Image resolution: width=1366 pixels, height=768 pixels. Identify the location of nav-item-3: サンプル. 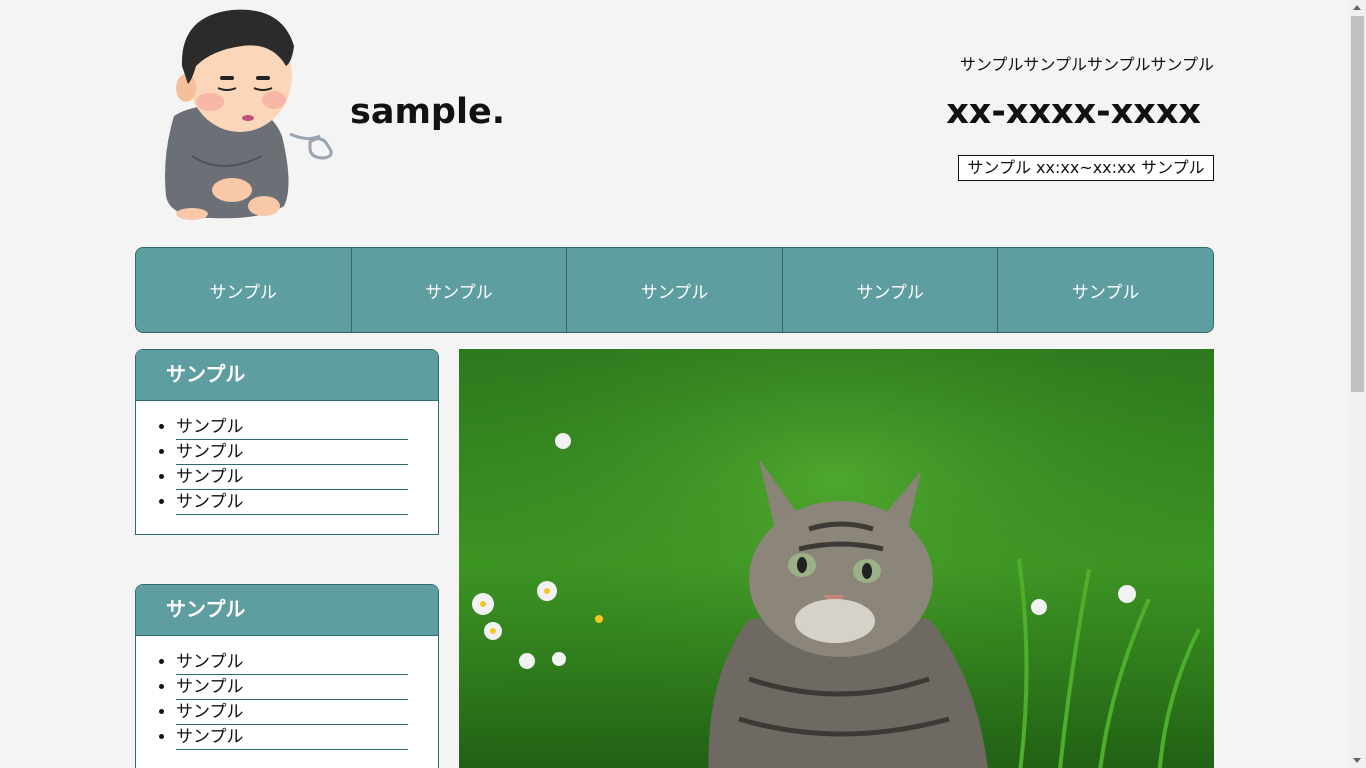
(675, 290).